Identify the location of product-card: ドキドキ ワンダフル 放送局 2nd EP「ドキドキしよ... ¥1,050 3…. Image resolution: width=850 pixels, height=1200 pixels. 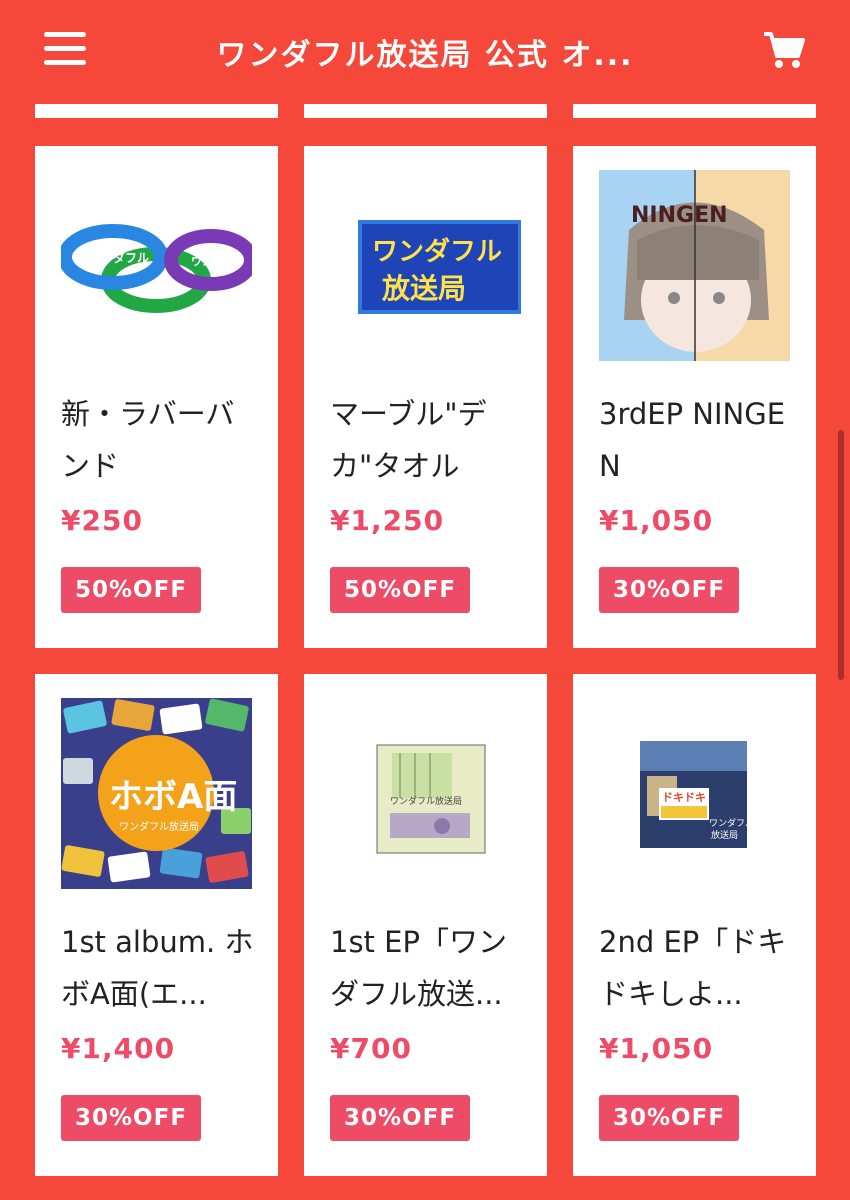
(694, 925).